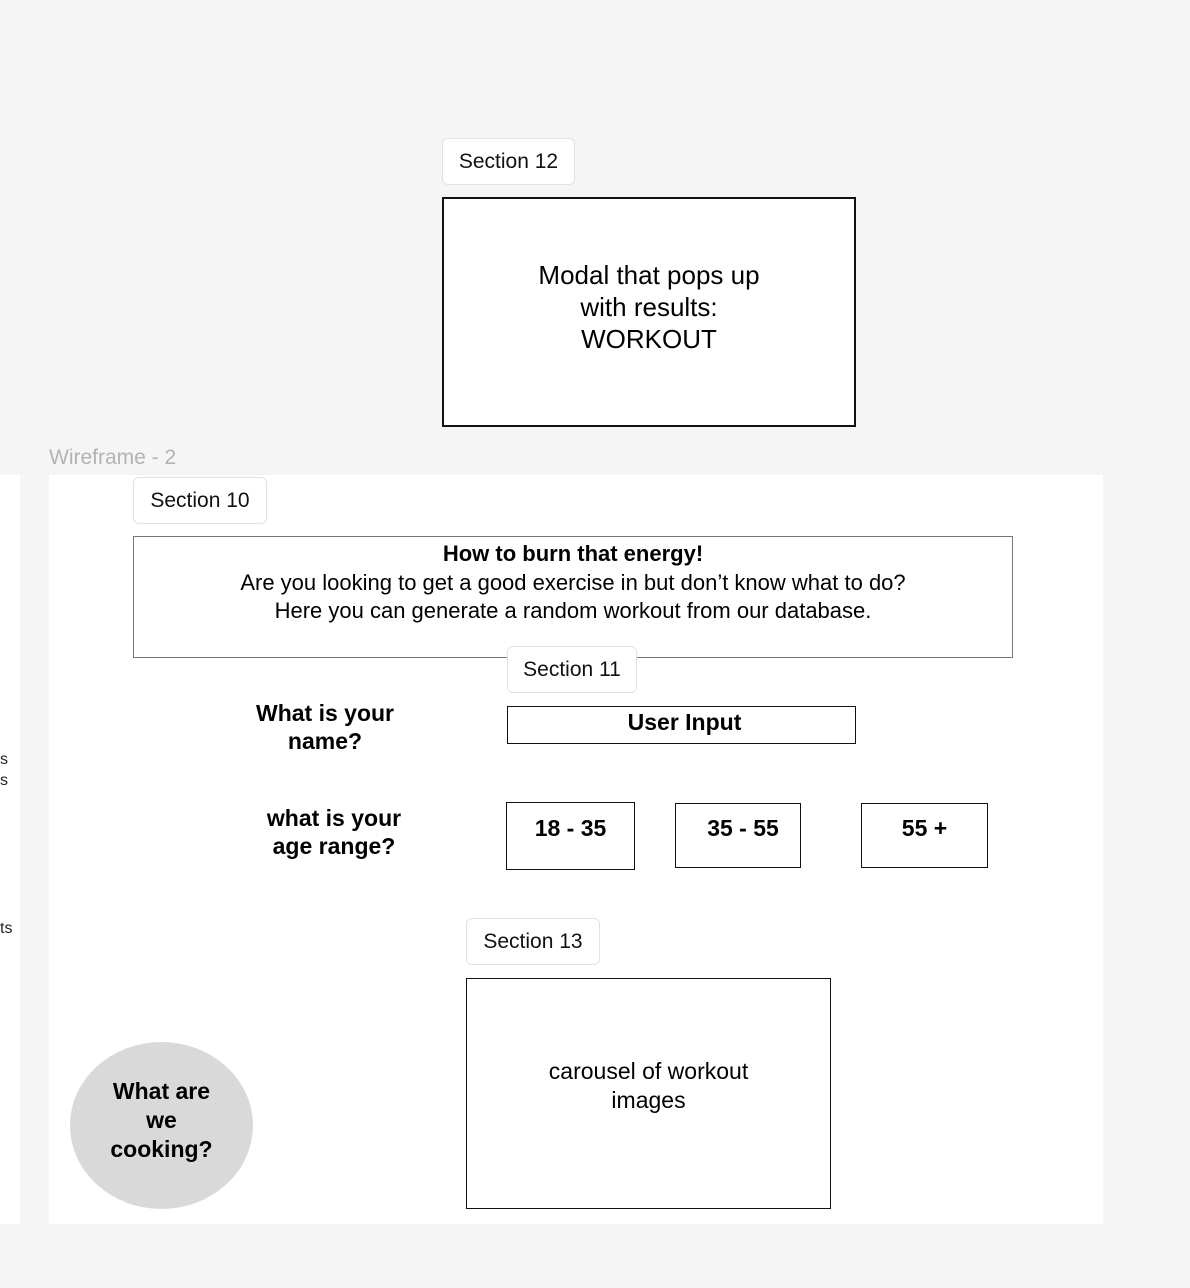 The image size is (1190, 1288). Describe the element at coordinates (924, 835) in the screenshot. I see `age-option-55-plus: 55 +` at that location.